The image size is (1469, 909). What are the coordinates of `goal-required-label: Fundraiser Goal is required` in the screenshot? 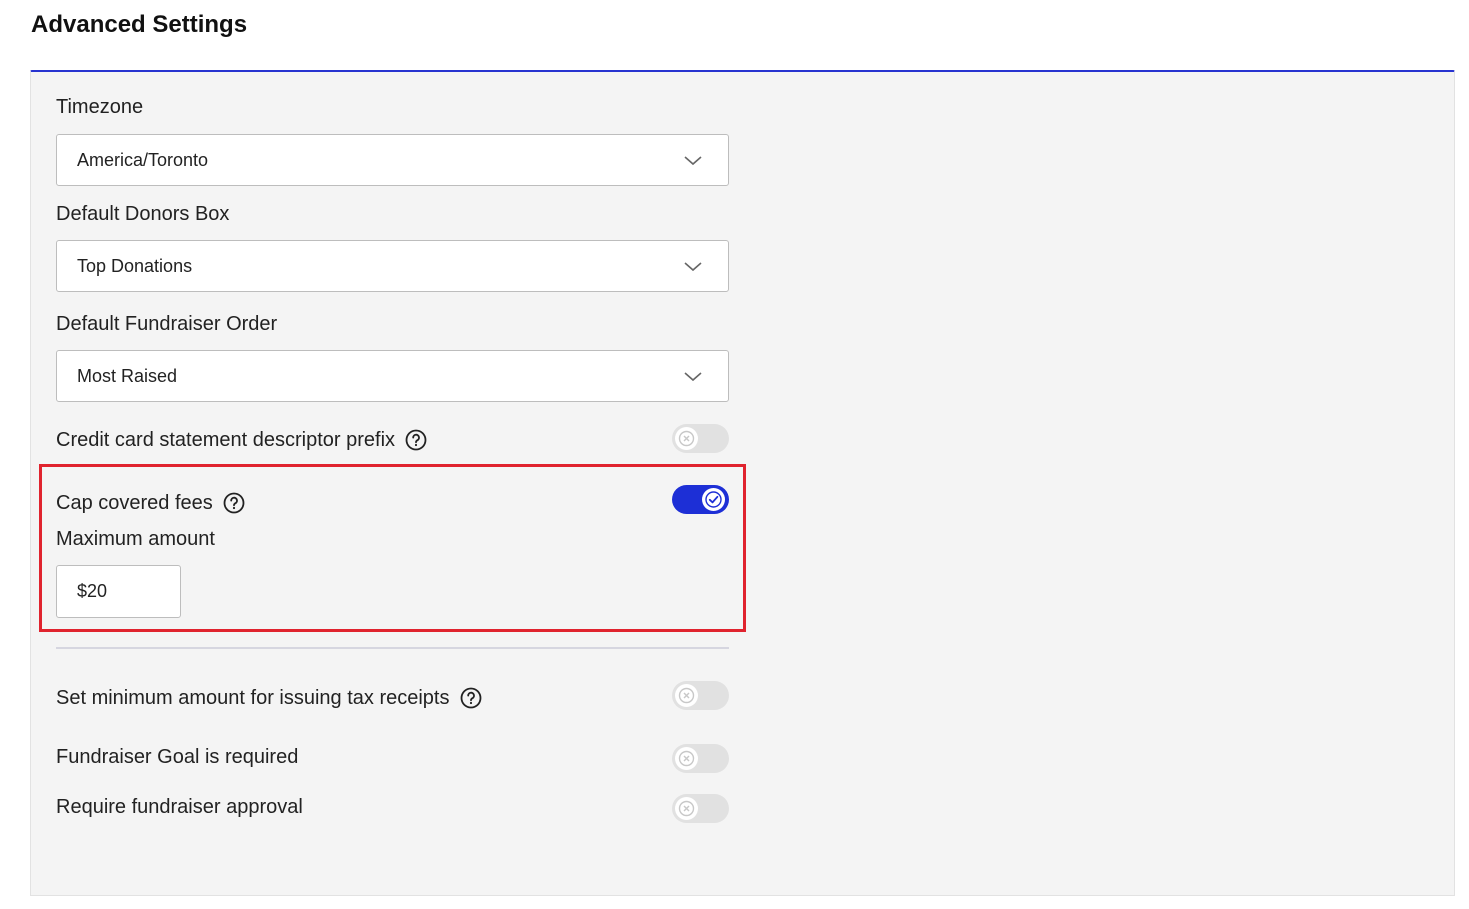 It's located at (177, 757).